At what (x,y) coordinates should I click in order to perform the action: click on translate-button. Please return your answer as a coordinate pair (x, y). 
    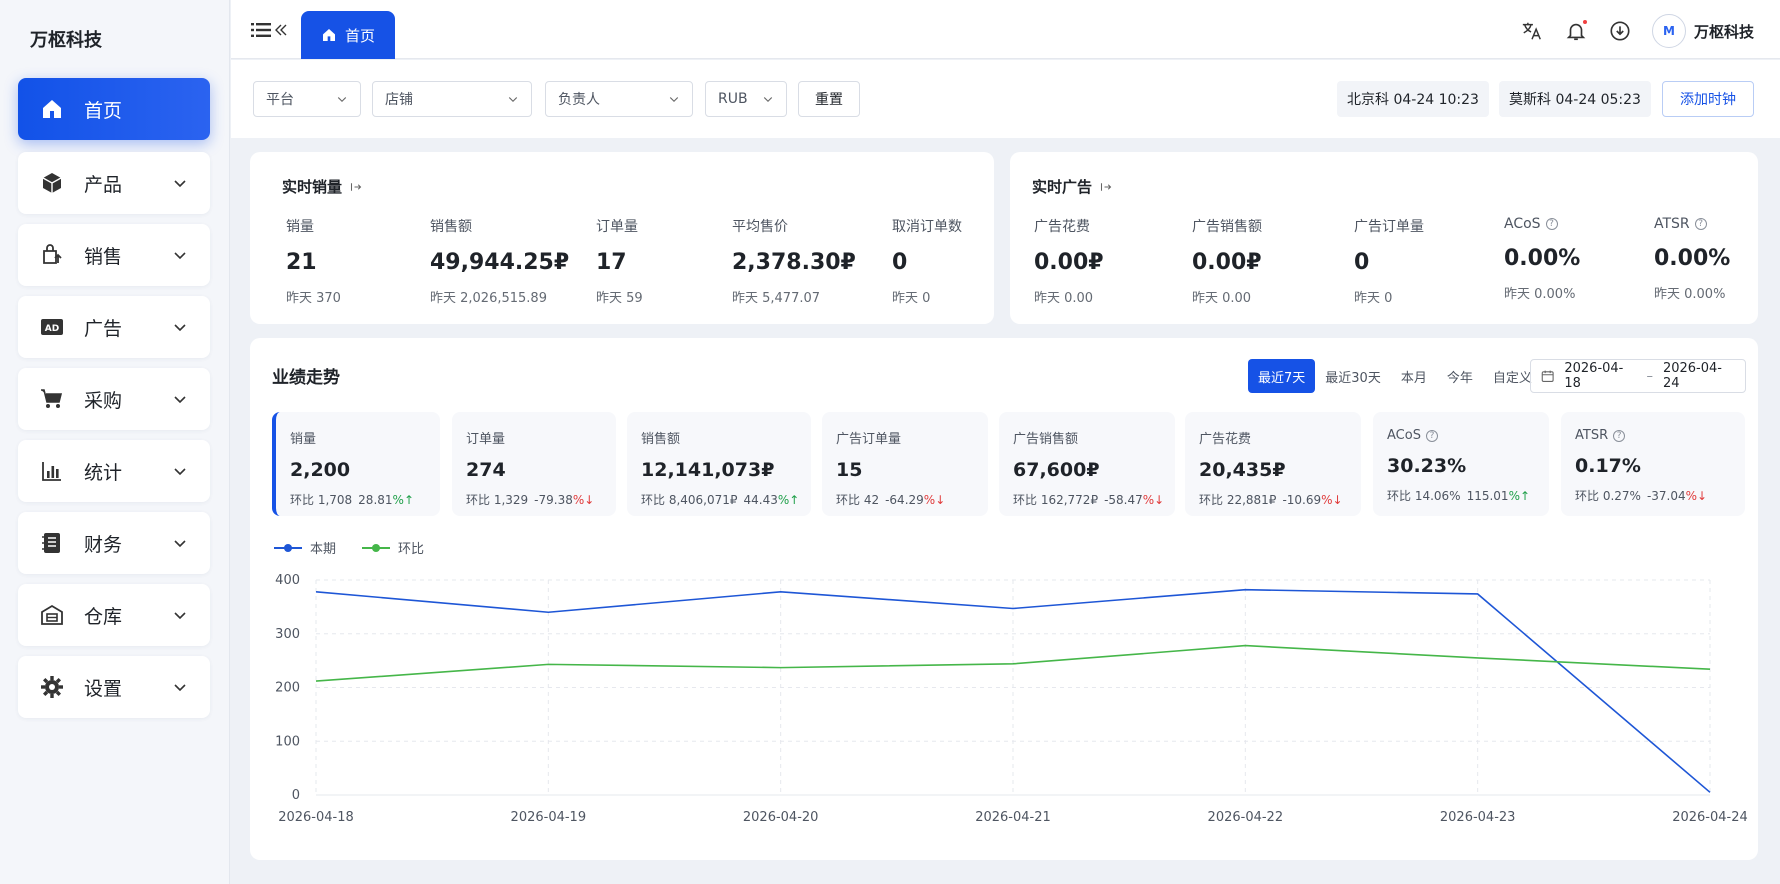
    Looking at the image, I should click on (1532, 31).